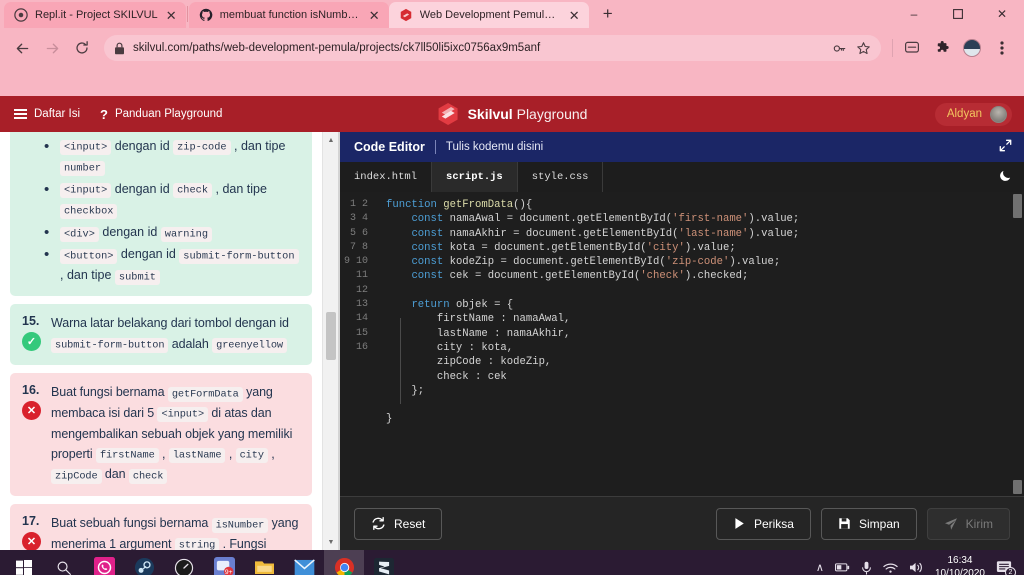 This screenshot has width=1024, height=575. I want to click on user-menu: Aldyan, so click(973, 114).